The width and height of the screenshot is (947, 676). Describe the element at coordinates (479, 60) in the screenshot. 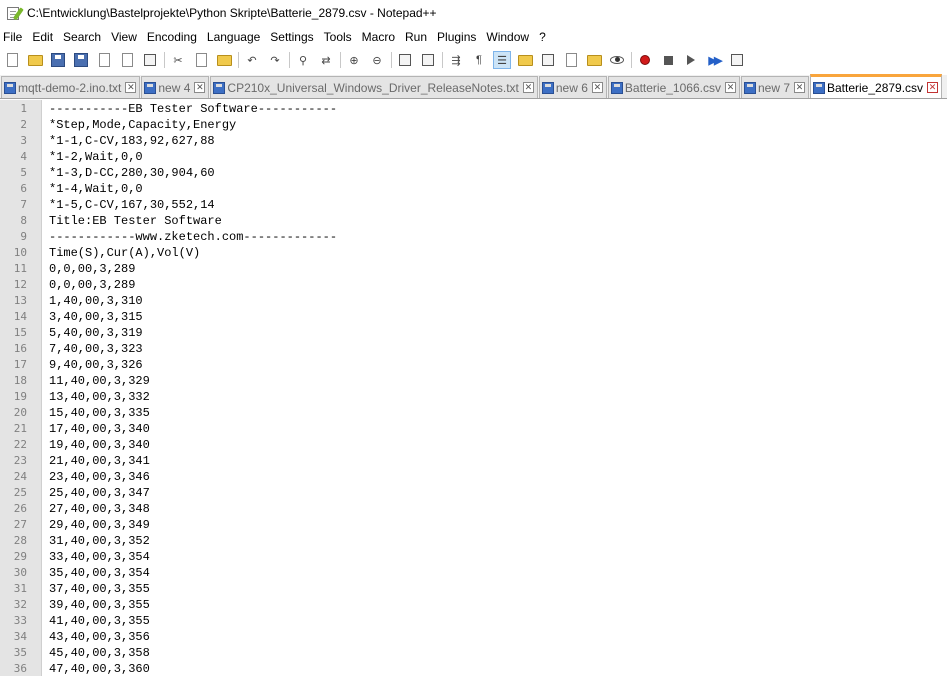

I see `show-all-characters-icon: ¶` at that location.